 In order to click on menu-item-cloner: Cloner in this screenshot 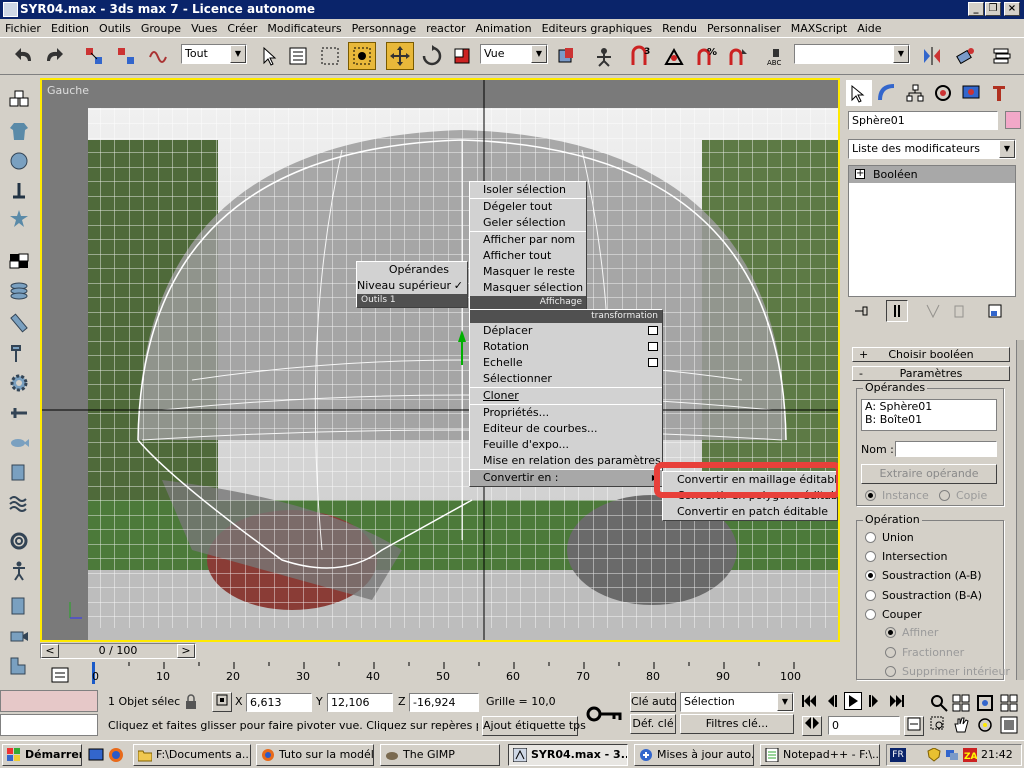, I will do `click(566, 396)`.